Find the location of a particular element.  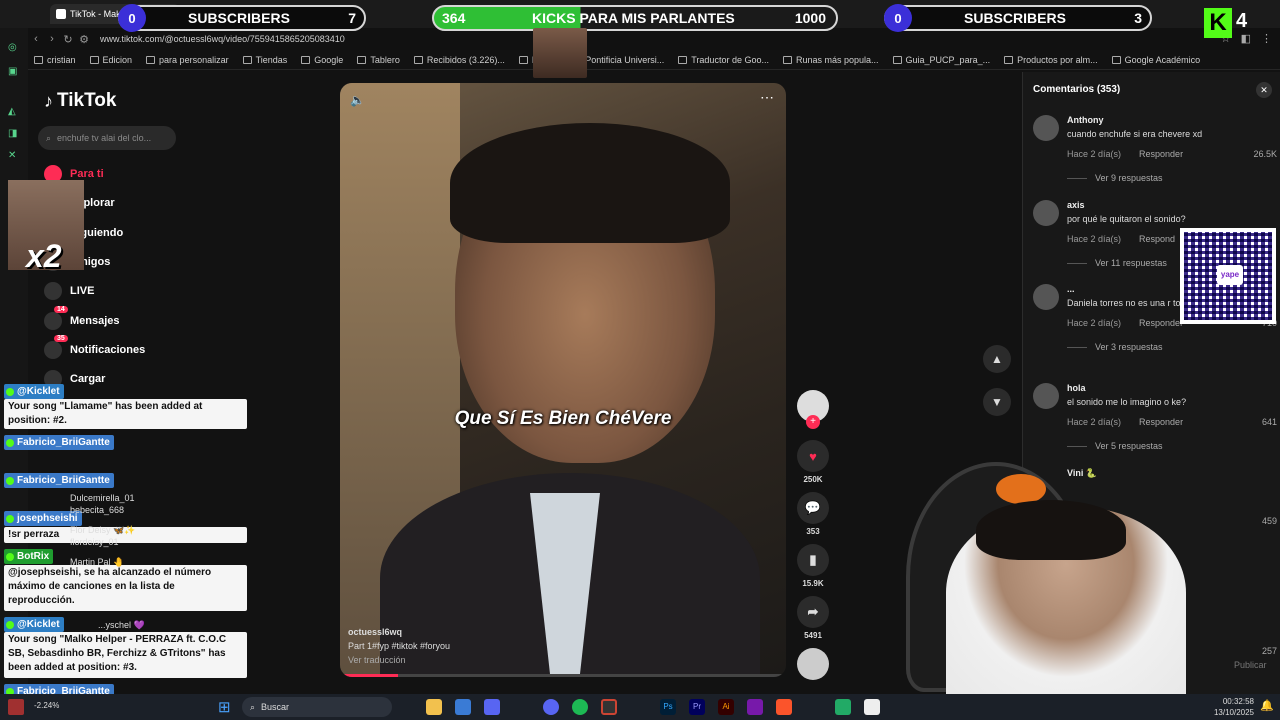

sidebar-app-icon: ◎ is located at coordinates (14, 48).